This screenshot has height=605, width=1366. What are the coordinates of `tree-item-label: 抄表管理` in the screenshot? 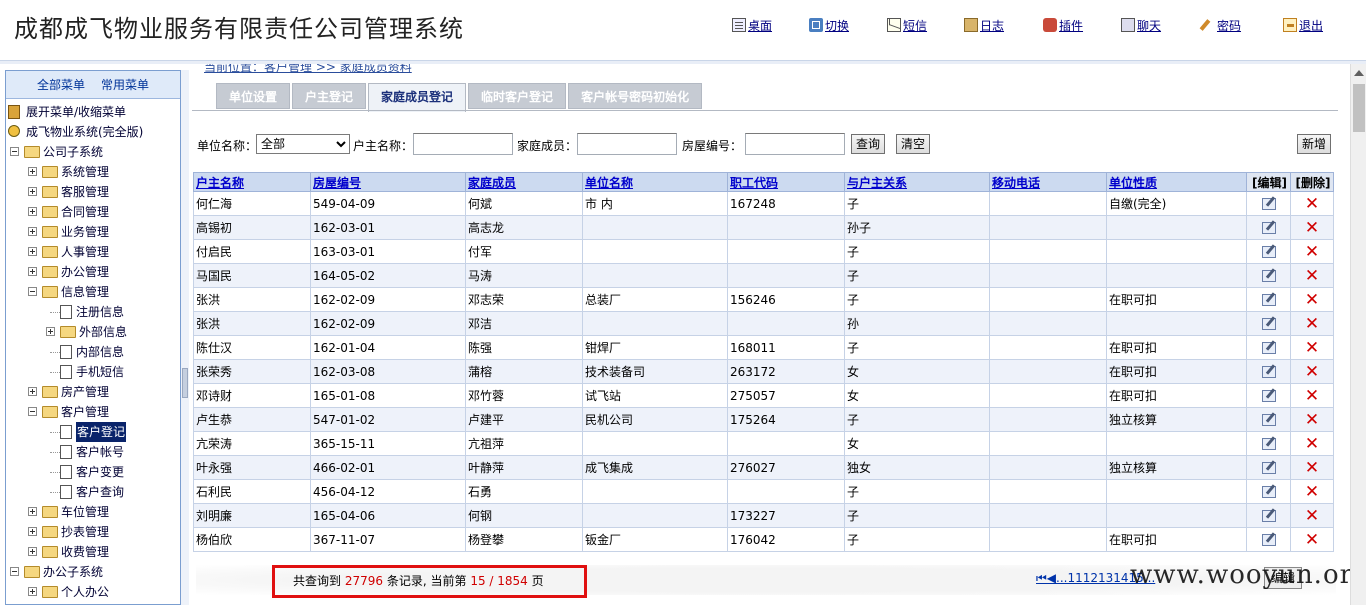 It's located at (85, 532).